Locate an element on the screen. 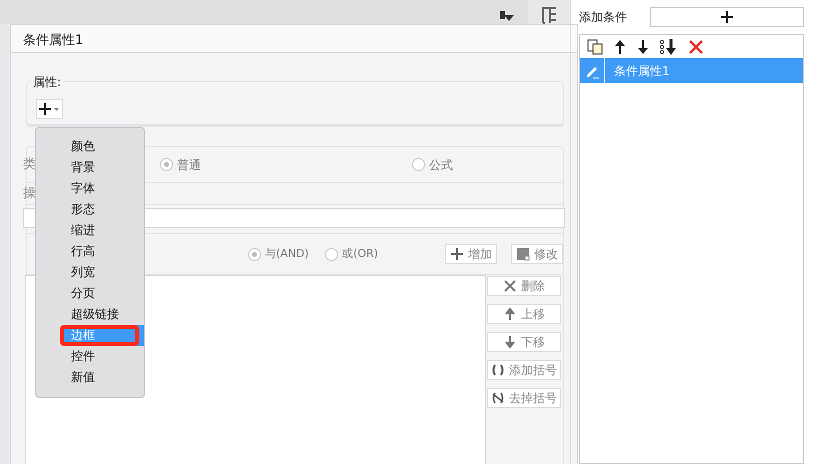 The height and width of the screenshot is (464, 814). dropdown-icon is located at coordinates (507, 17).